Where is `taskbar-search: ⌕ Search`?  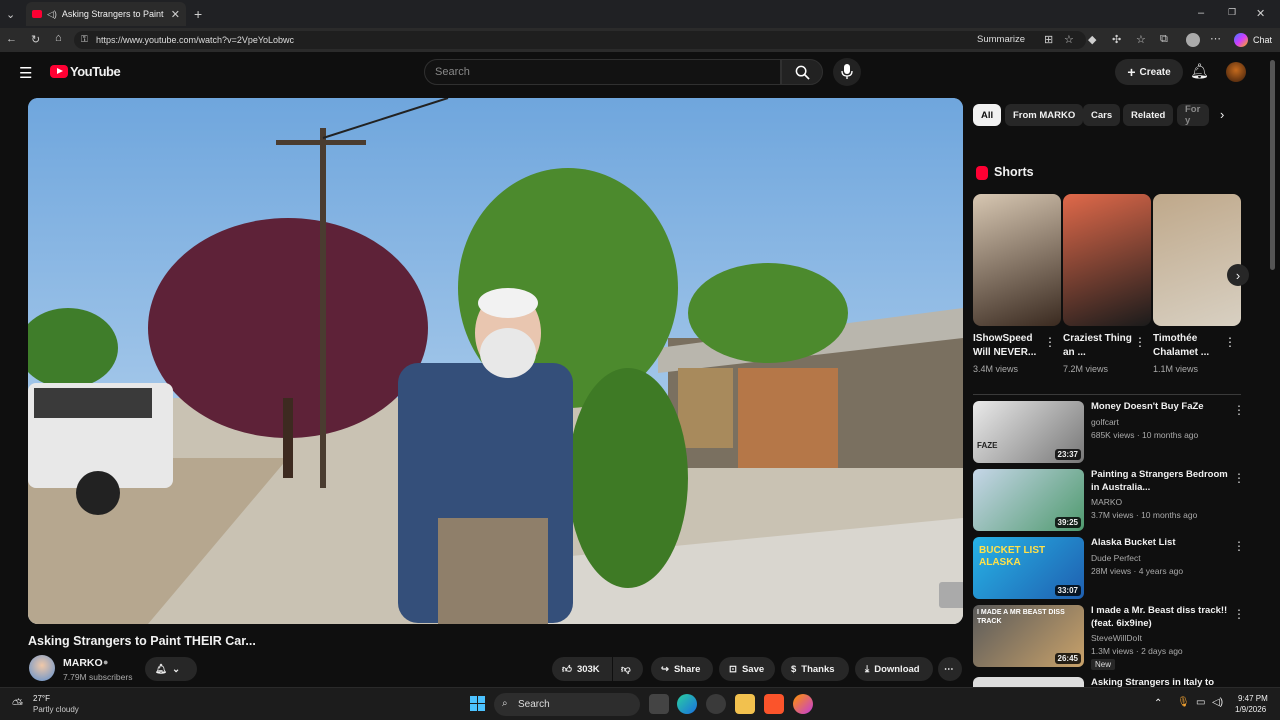 taskbar-search: ⌕ Search is located at coordinates (567, 704).